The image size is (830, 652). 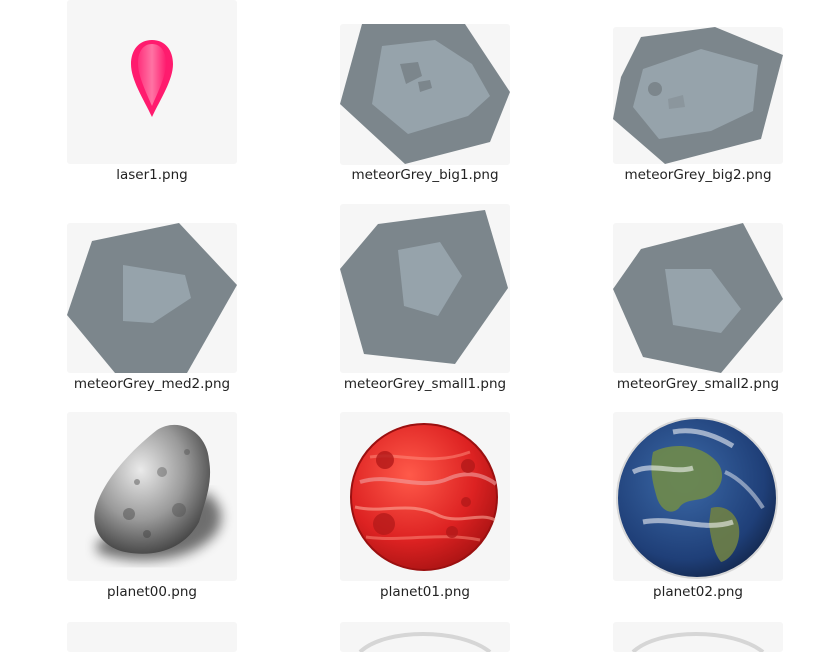 What do you see at coordinates (425, 592) in the screenshot?
I see `file-name: planet01.png` at bounding box center [425, 592].